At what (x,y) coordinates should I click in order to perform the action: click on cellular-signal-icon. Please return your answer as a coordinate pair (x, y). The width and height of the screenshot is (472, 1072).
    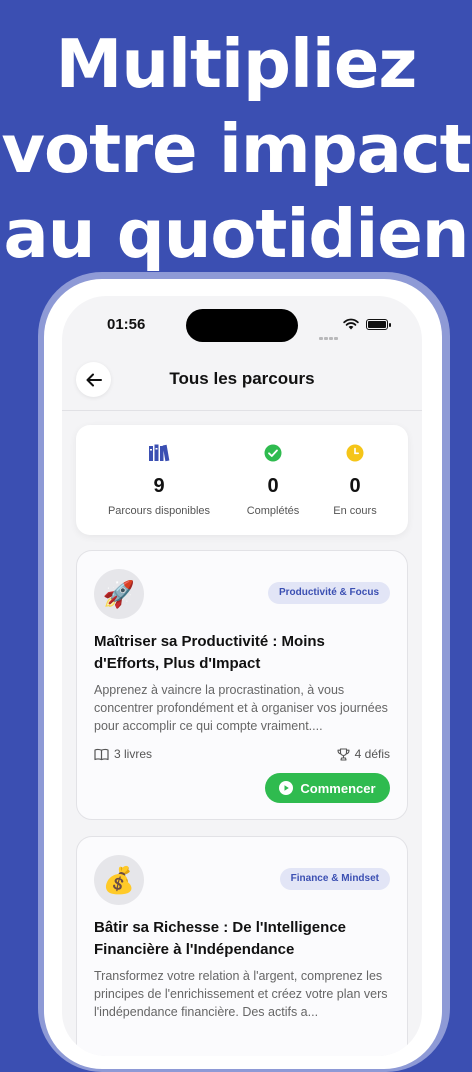
    Looking at the image, I should click on (329, 336).